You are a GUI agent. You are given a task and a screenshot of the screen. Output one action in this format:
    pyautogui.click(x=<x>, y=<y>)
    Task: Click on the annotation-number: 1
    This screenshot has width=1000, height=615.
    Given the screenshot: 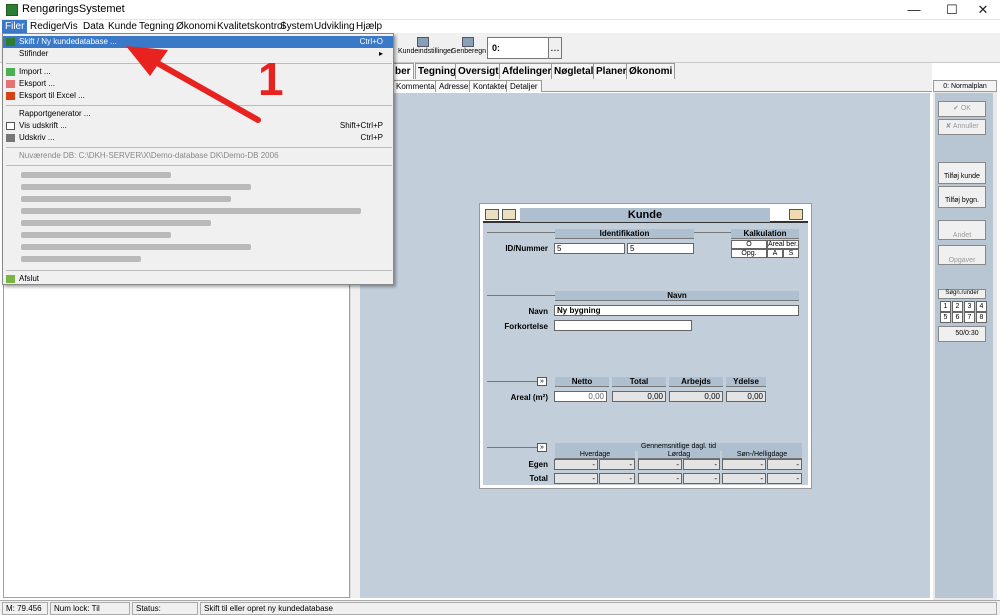 What is the action you would take?
    pyautogui.click(x=271, y=79)
    